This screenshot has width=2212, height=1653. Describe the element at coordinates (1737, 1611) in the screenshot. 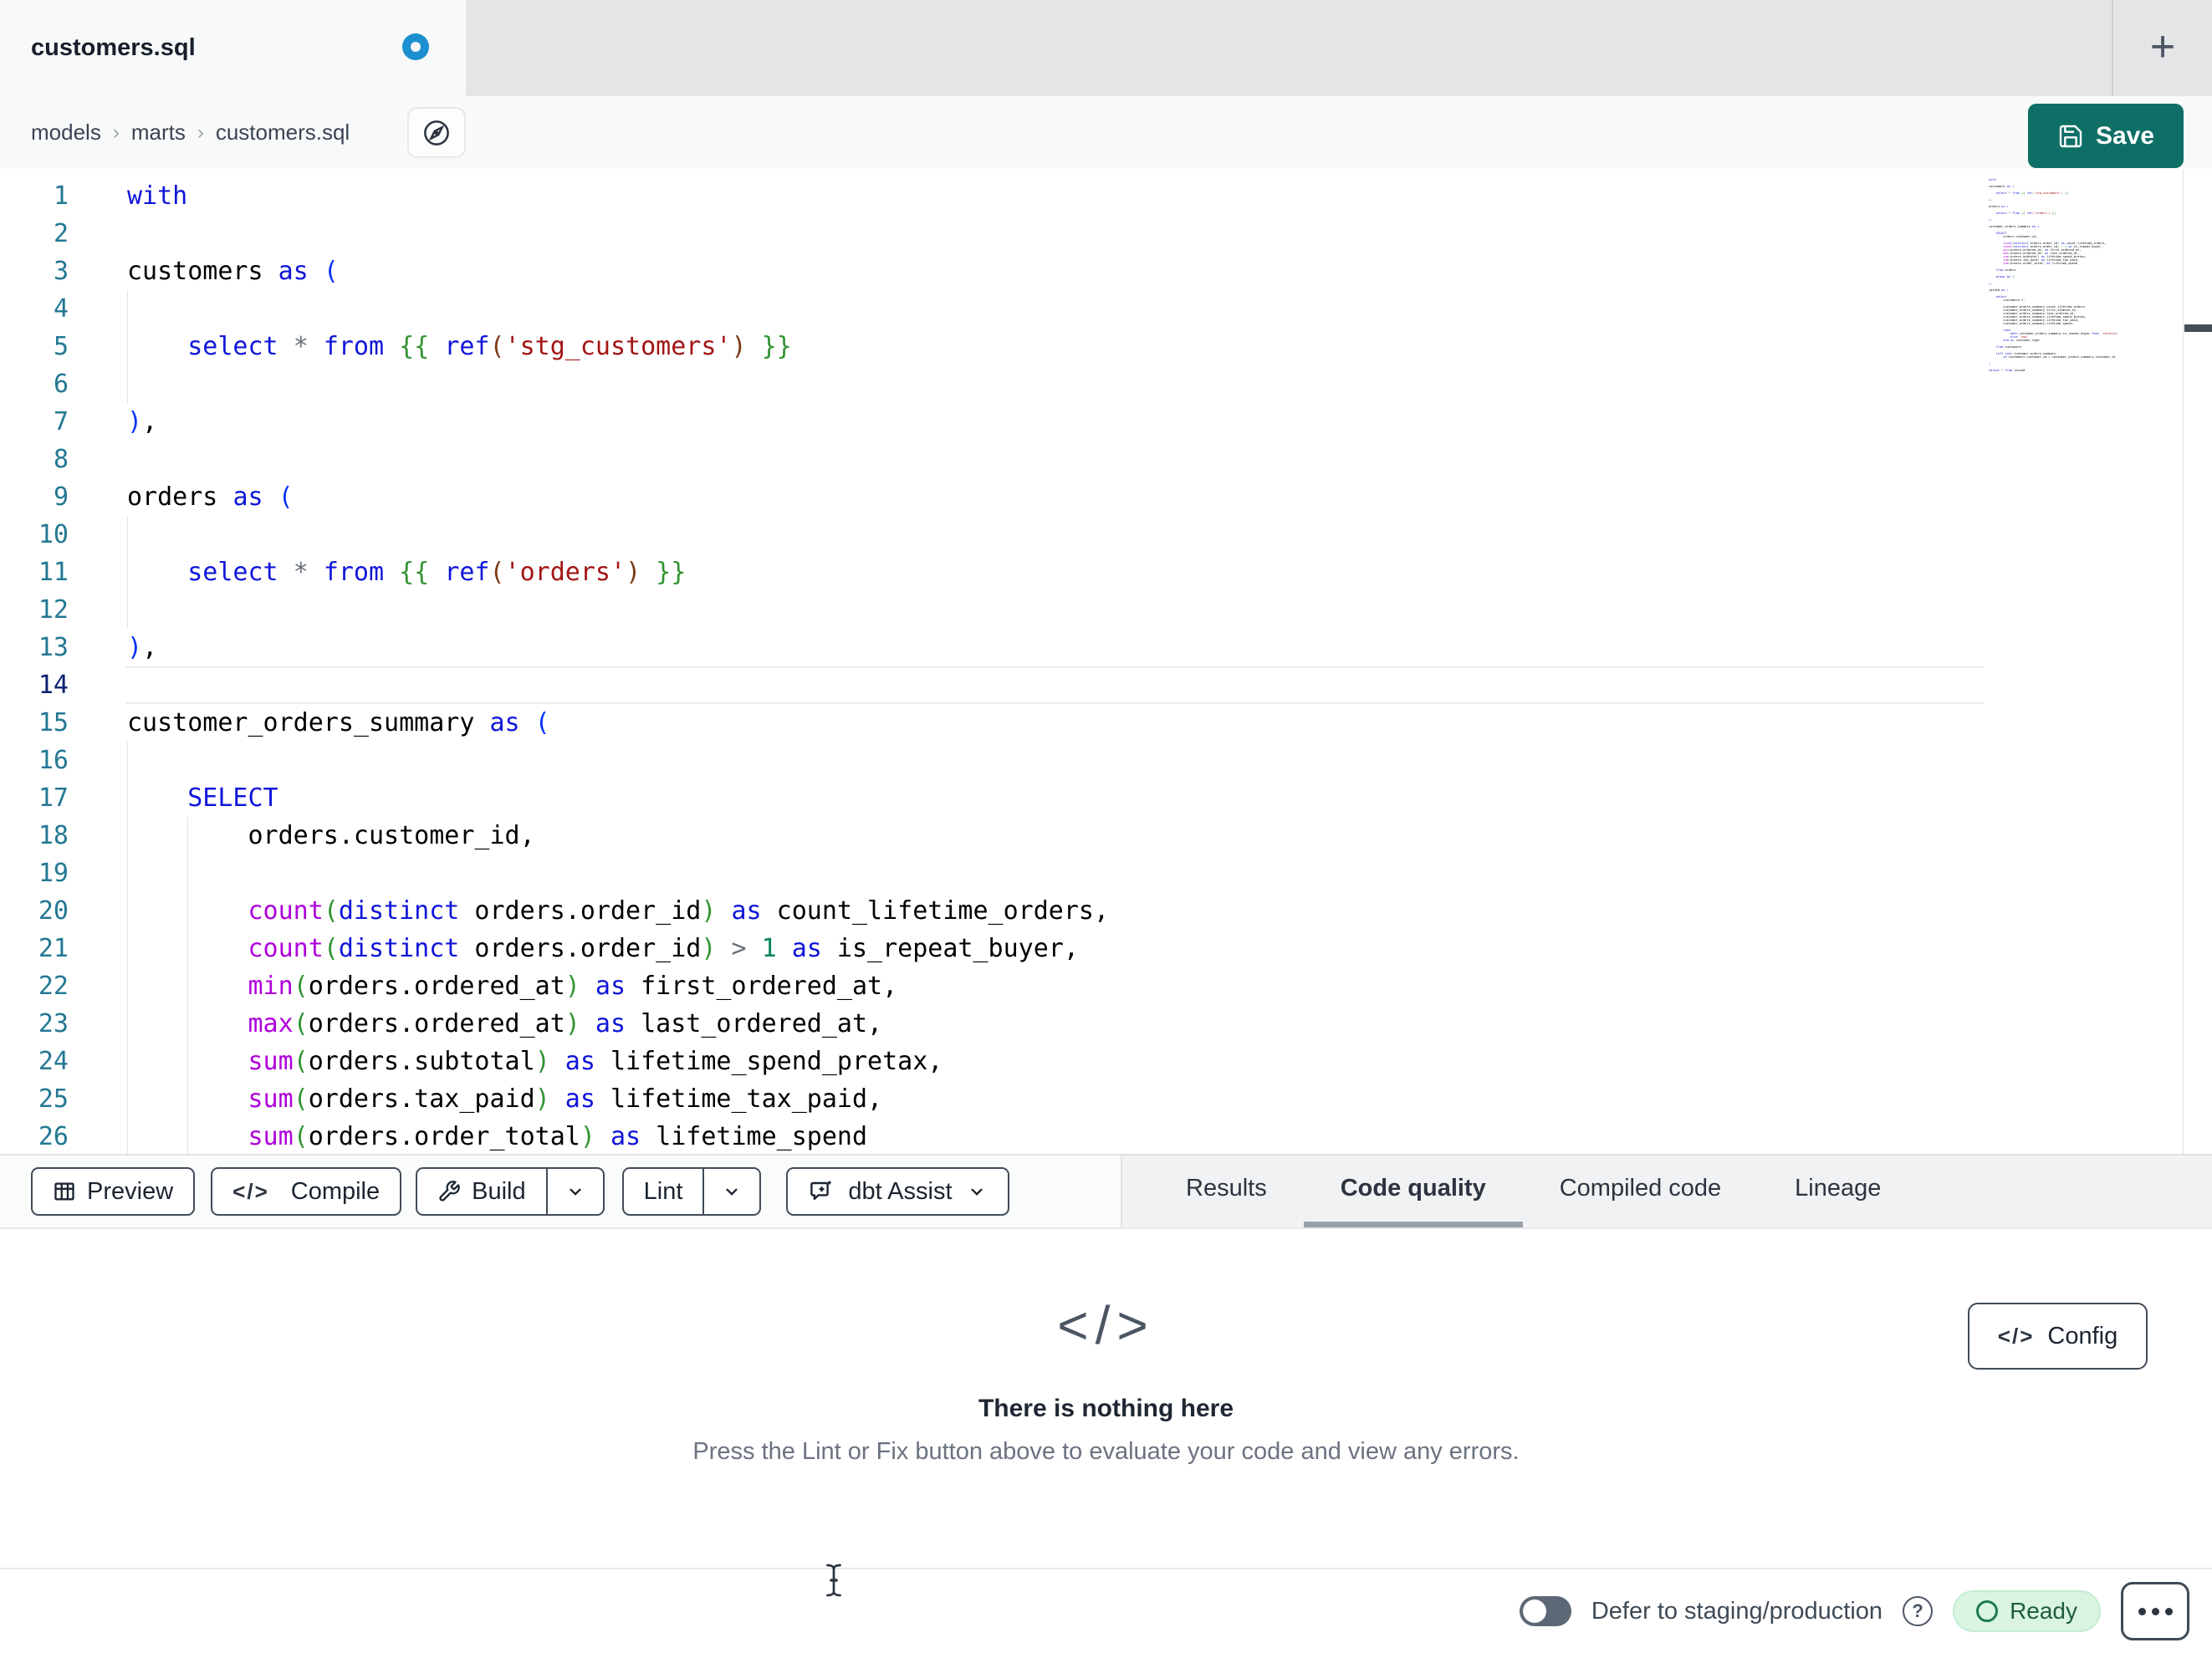

I see `defer-label: Defer to staging/production` at that location.